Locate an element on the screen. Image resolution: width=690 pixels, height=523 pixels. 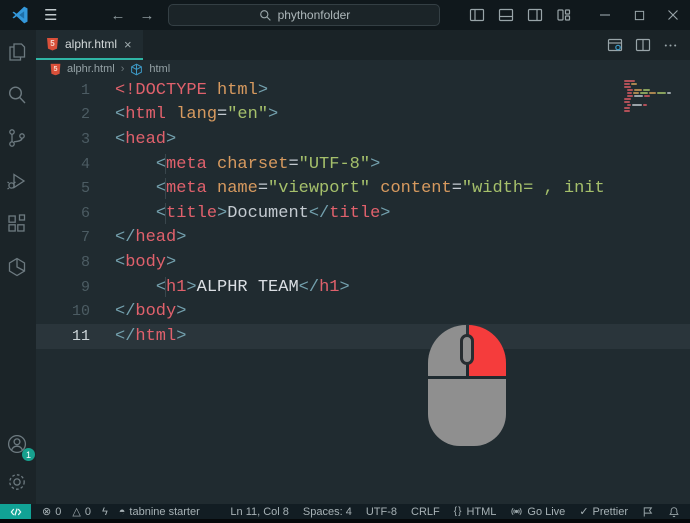
indentation-label: Spaces: 4 is located at coordinates (327, 511).